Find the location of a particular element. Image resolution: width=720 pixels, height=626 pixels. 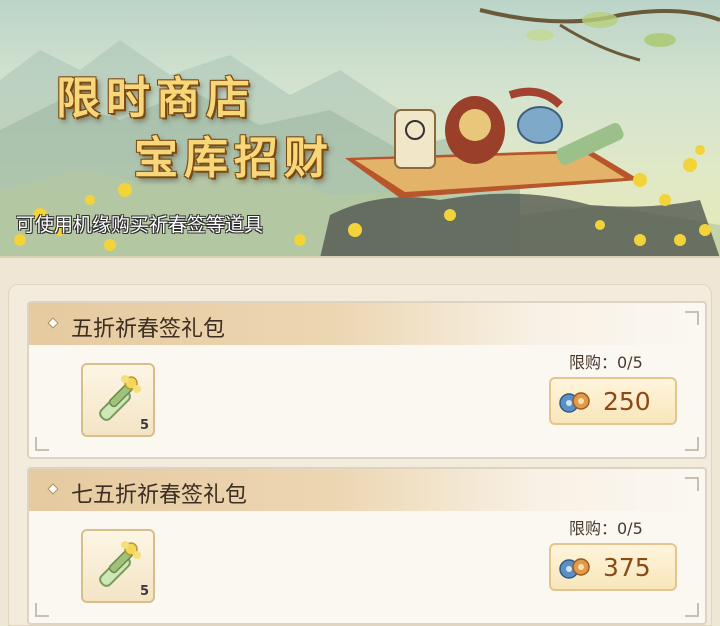

item-title: 五折祈春签礼包 is located at coordinates (148, 329).